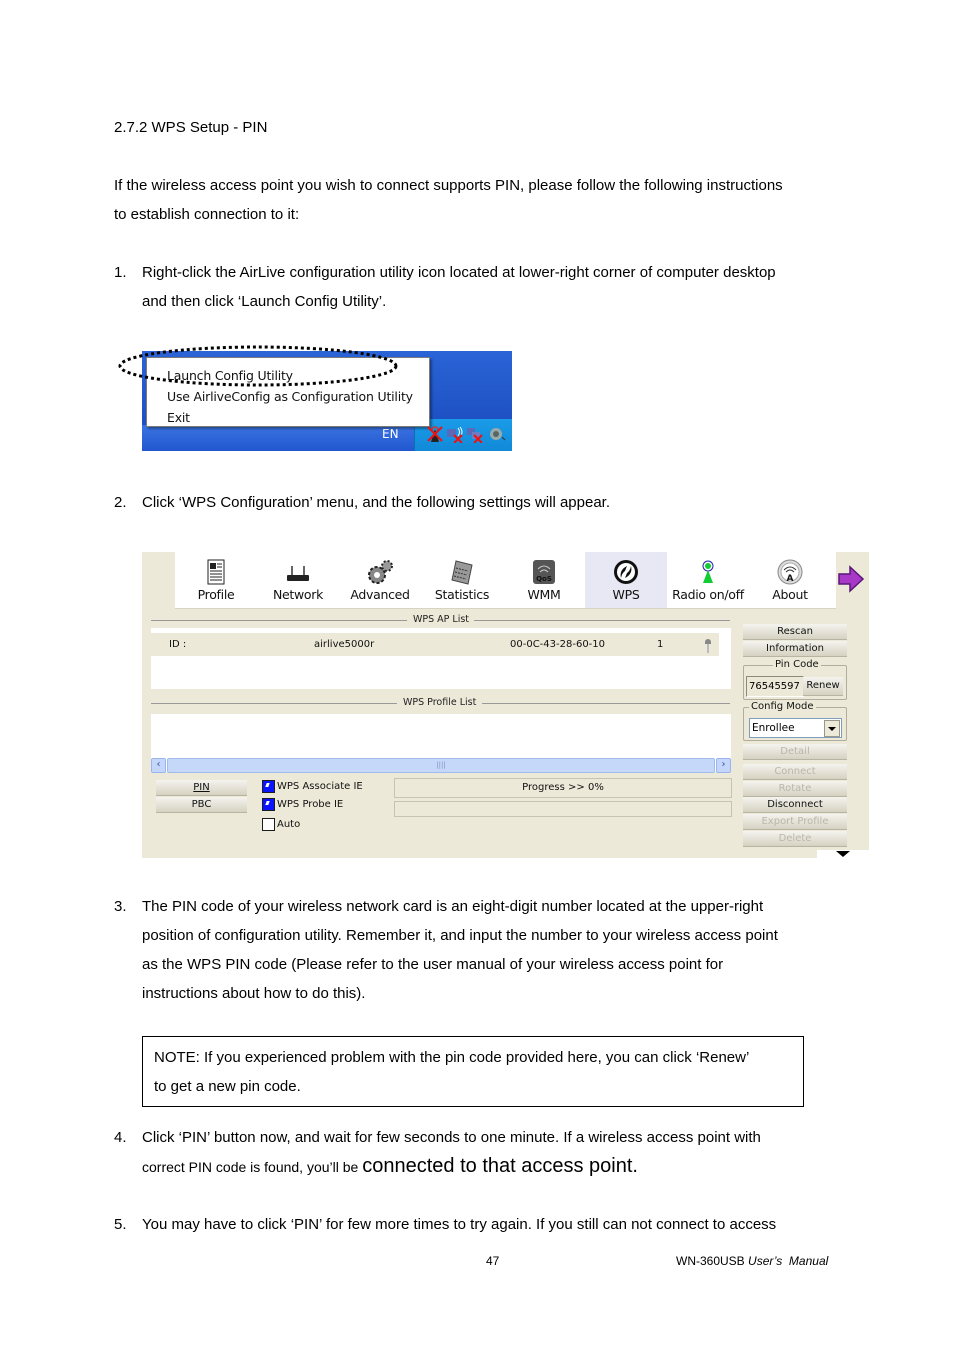 Image resolution: width=954 pixels, height=1350 pixels. What do you see at coordinates (790, 572) in the screenshot?
I see `about-icon: A` at bounding box center [790, 572].